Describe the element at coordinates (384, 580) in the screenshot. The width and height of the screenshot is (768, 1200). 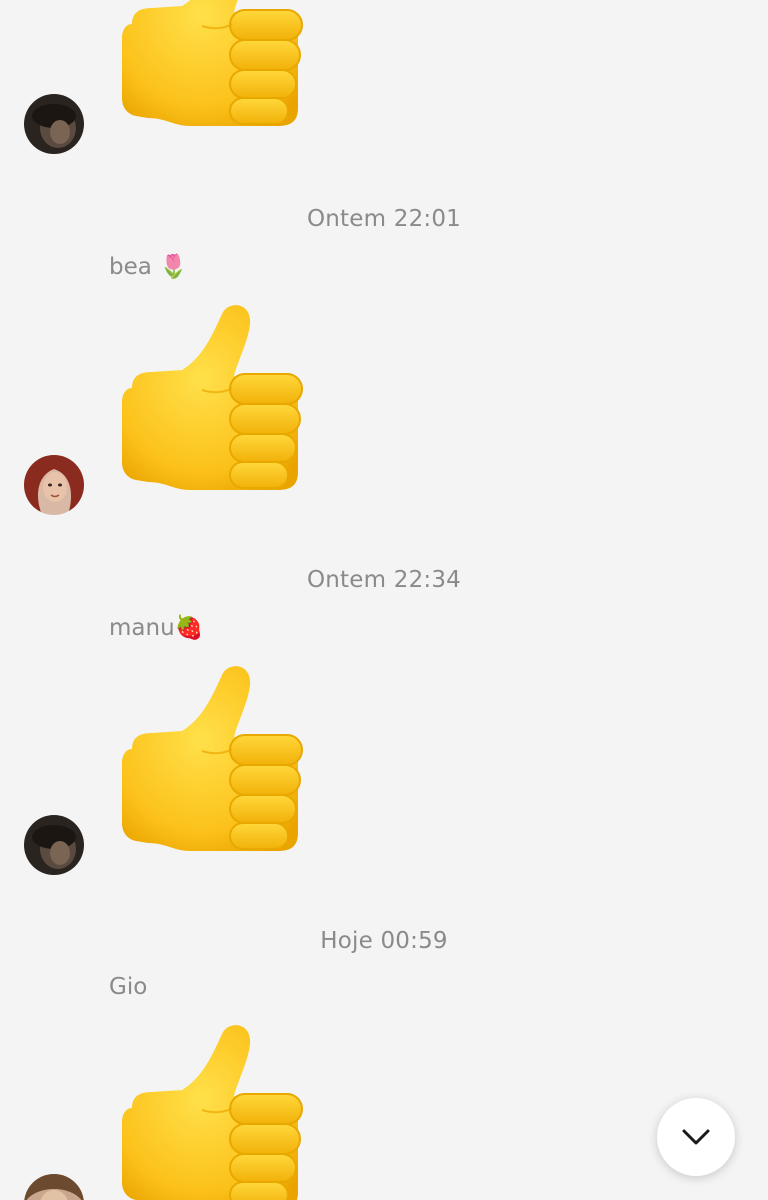
I see `message-timestamp: Ontem 22:34` at that location.